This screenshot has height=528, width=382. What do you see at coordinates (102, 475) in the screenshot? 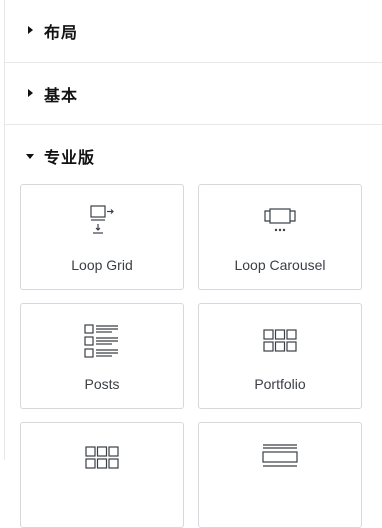
I see `widget-gallery` at bounding box center [102, 475].